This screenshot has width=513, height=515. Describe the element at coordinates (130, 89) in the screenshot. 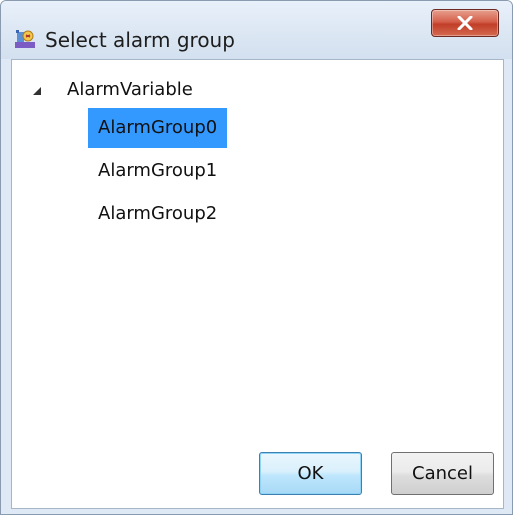

I see `tree-node-label: AlarmVariable` at that location.